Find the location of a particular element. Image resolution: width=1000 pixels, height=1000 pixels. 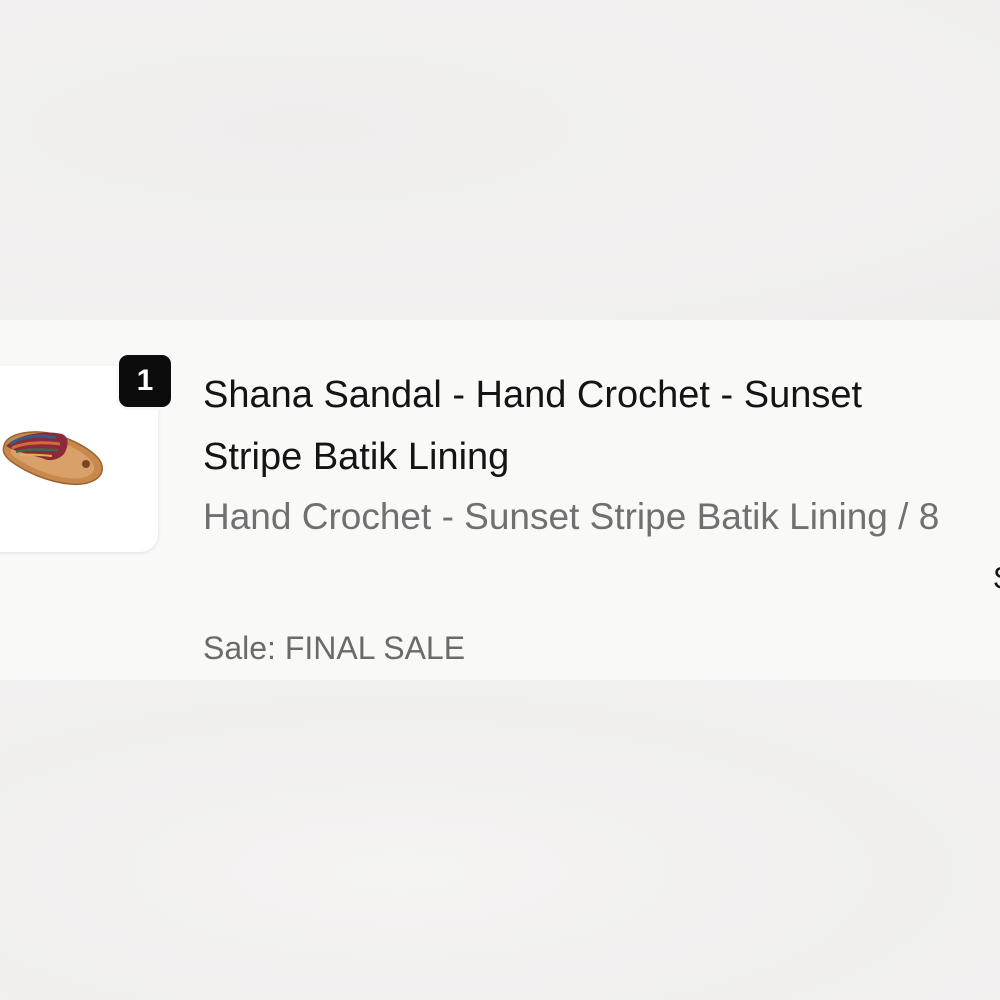

quantity-badge: 1 is located at coordinates (145, 381).